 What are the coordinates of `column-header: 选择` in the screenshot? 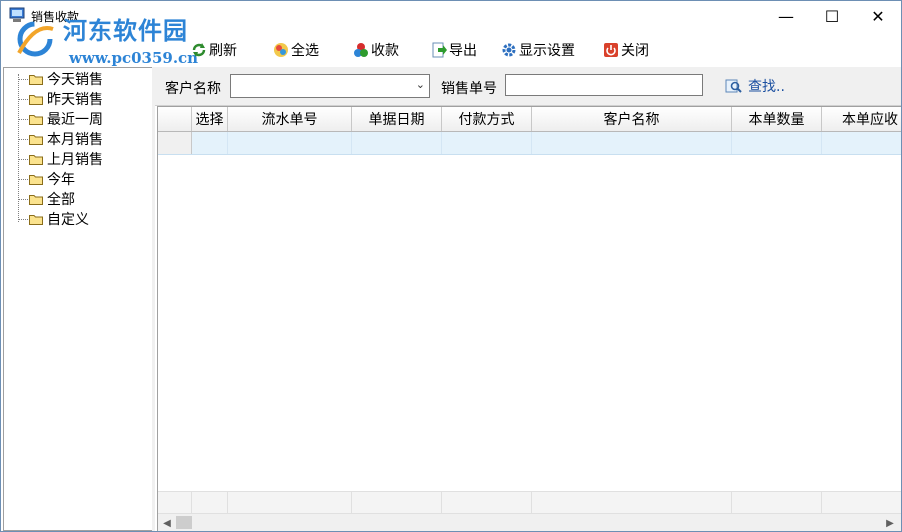 It's located at (210, 119).